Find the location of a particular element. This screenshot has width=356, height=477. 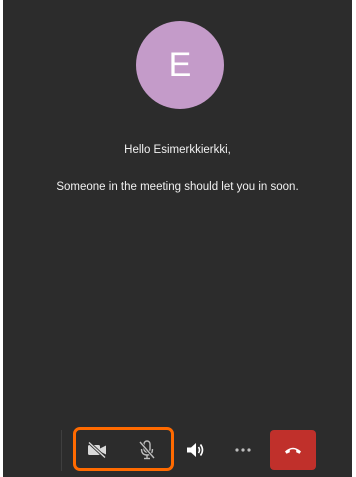

speaker-button is located at coordinates (196, 450).